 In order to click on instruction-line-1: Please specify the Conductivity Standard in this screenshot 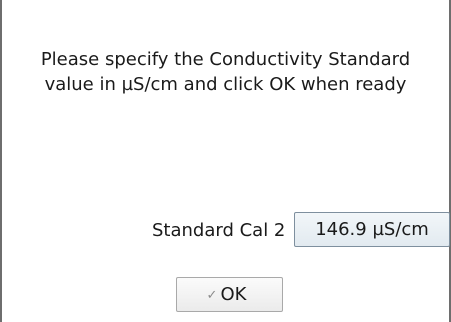, I will do `click(225, 59)`.